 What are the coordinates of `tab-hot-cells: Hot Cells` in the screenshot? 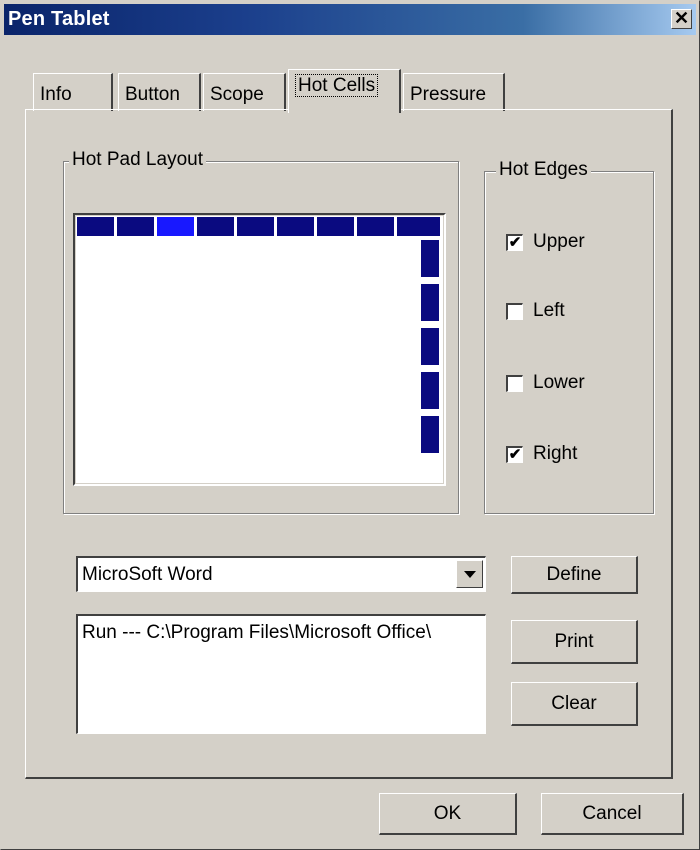 It's located at (344, 91).